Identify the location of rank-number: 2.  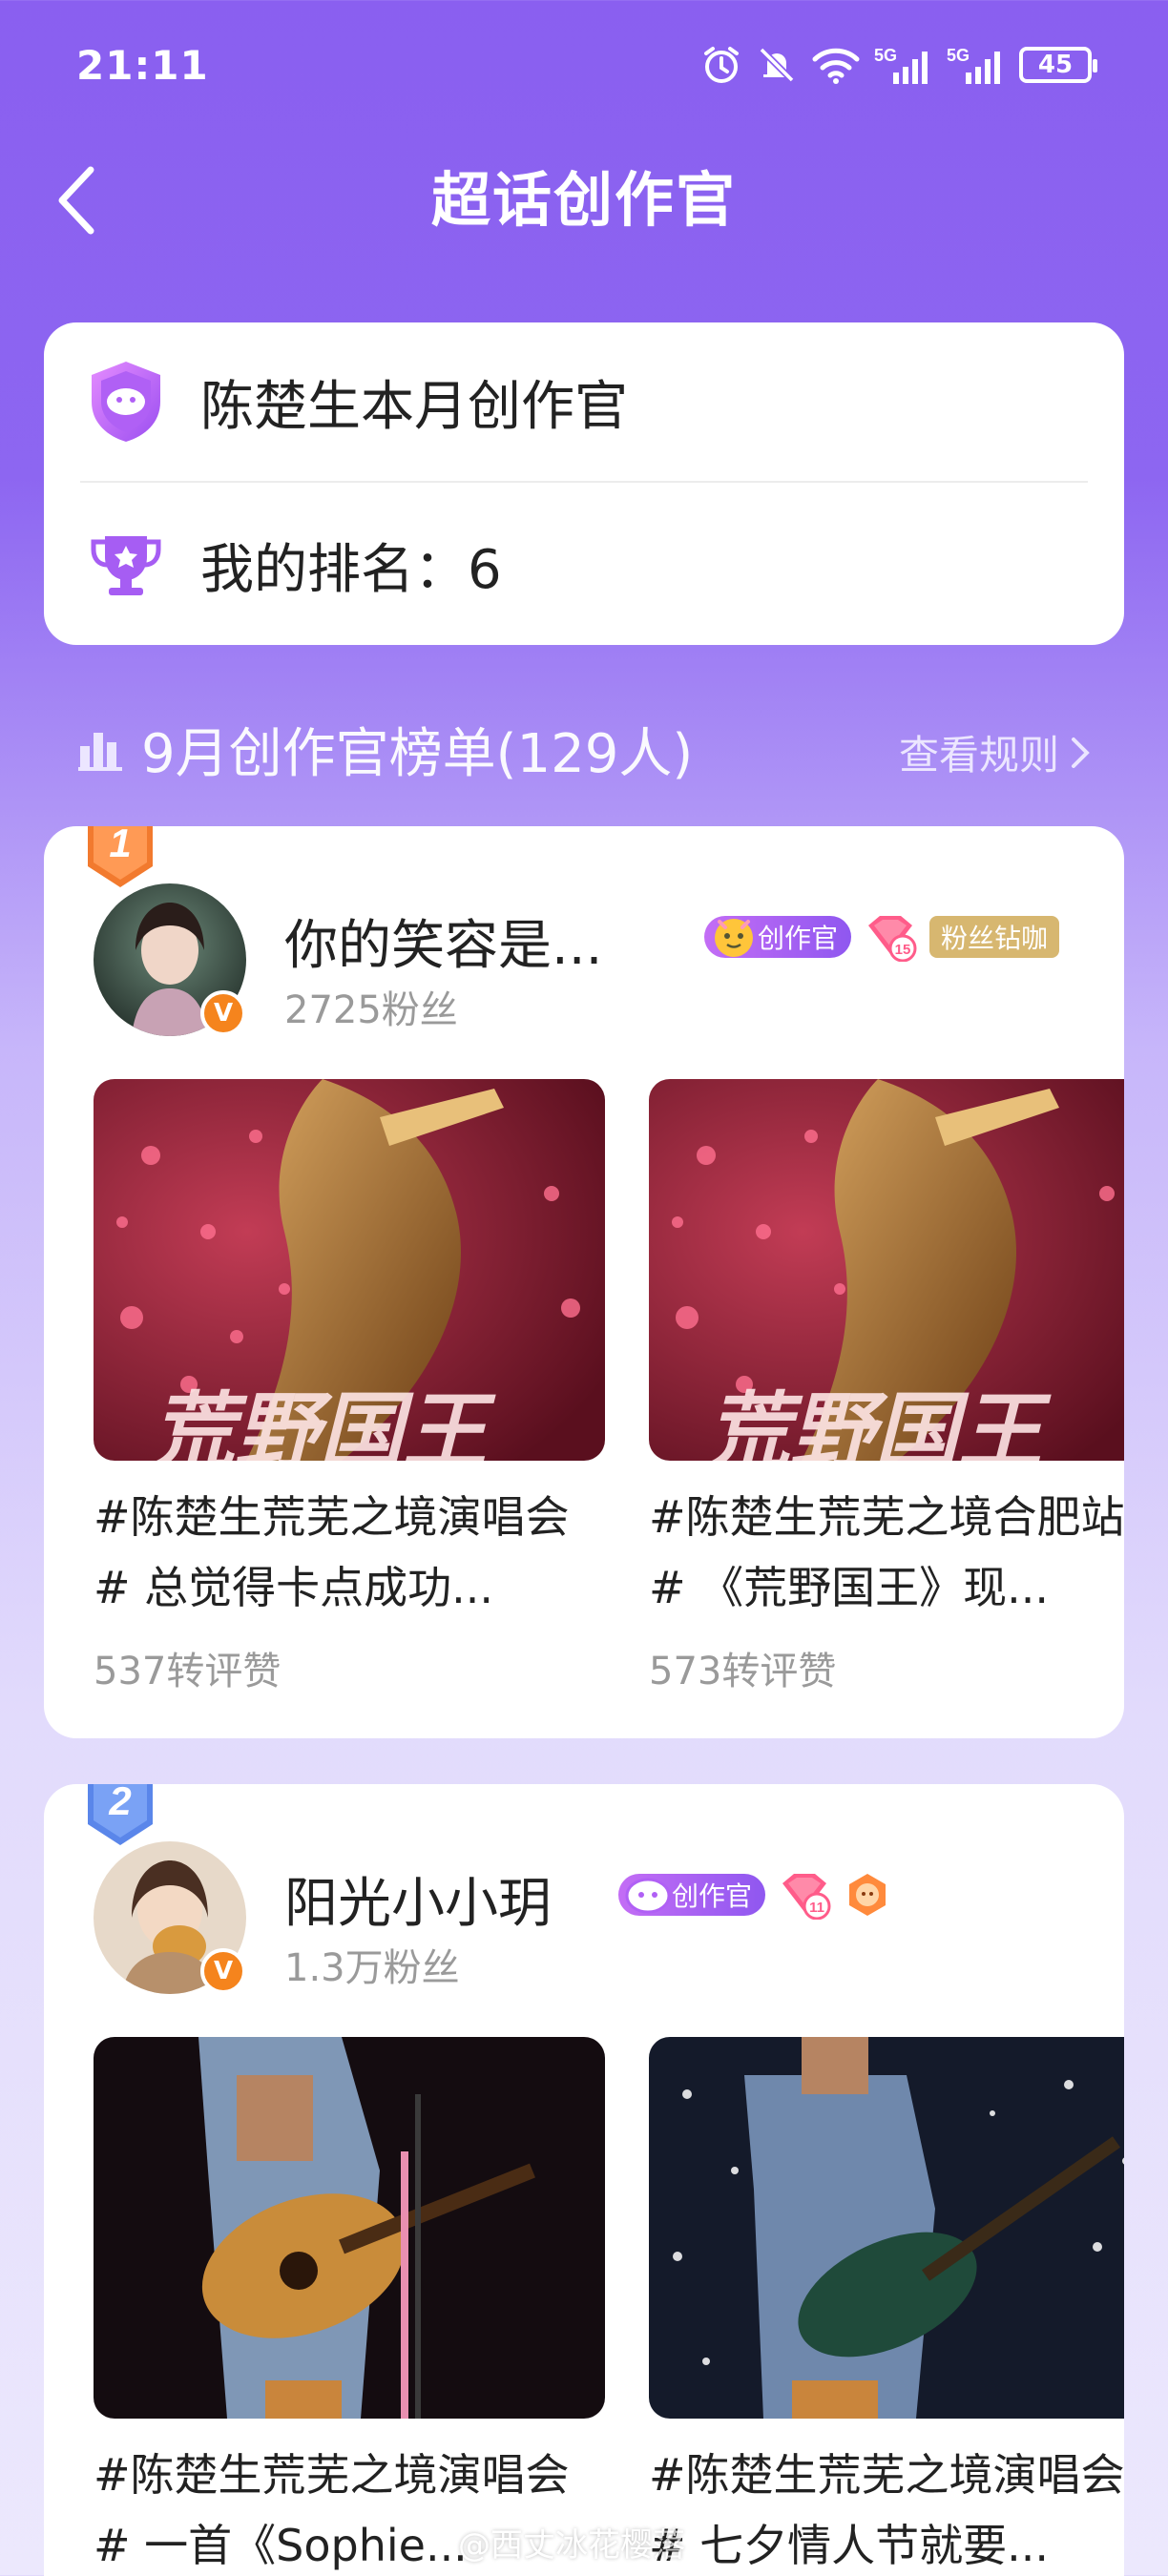
(119, 1803).